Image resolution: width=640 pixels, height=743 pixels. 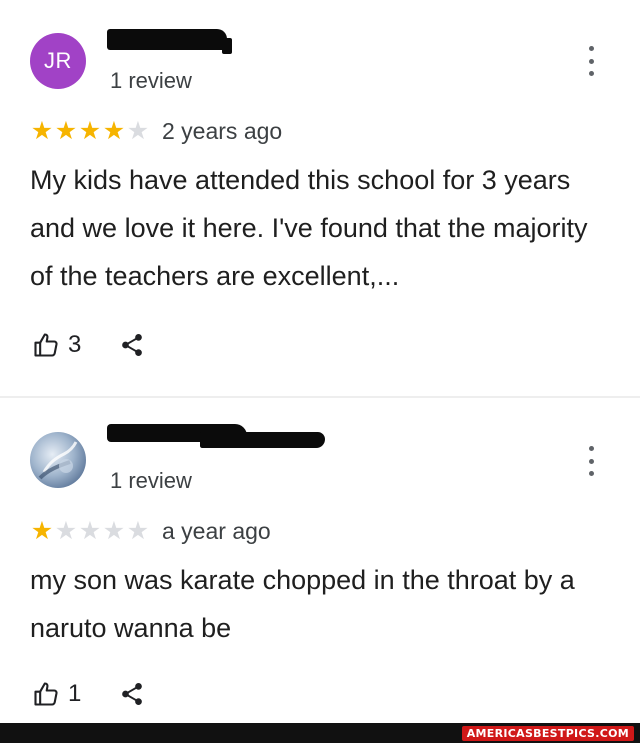 I want to click on rating-row: ★ ★ ★ ★ ★ a year ago, so click(x=150, y=531).